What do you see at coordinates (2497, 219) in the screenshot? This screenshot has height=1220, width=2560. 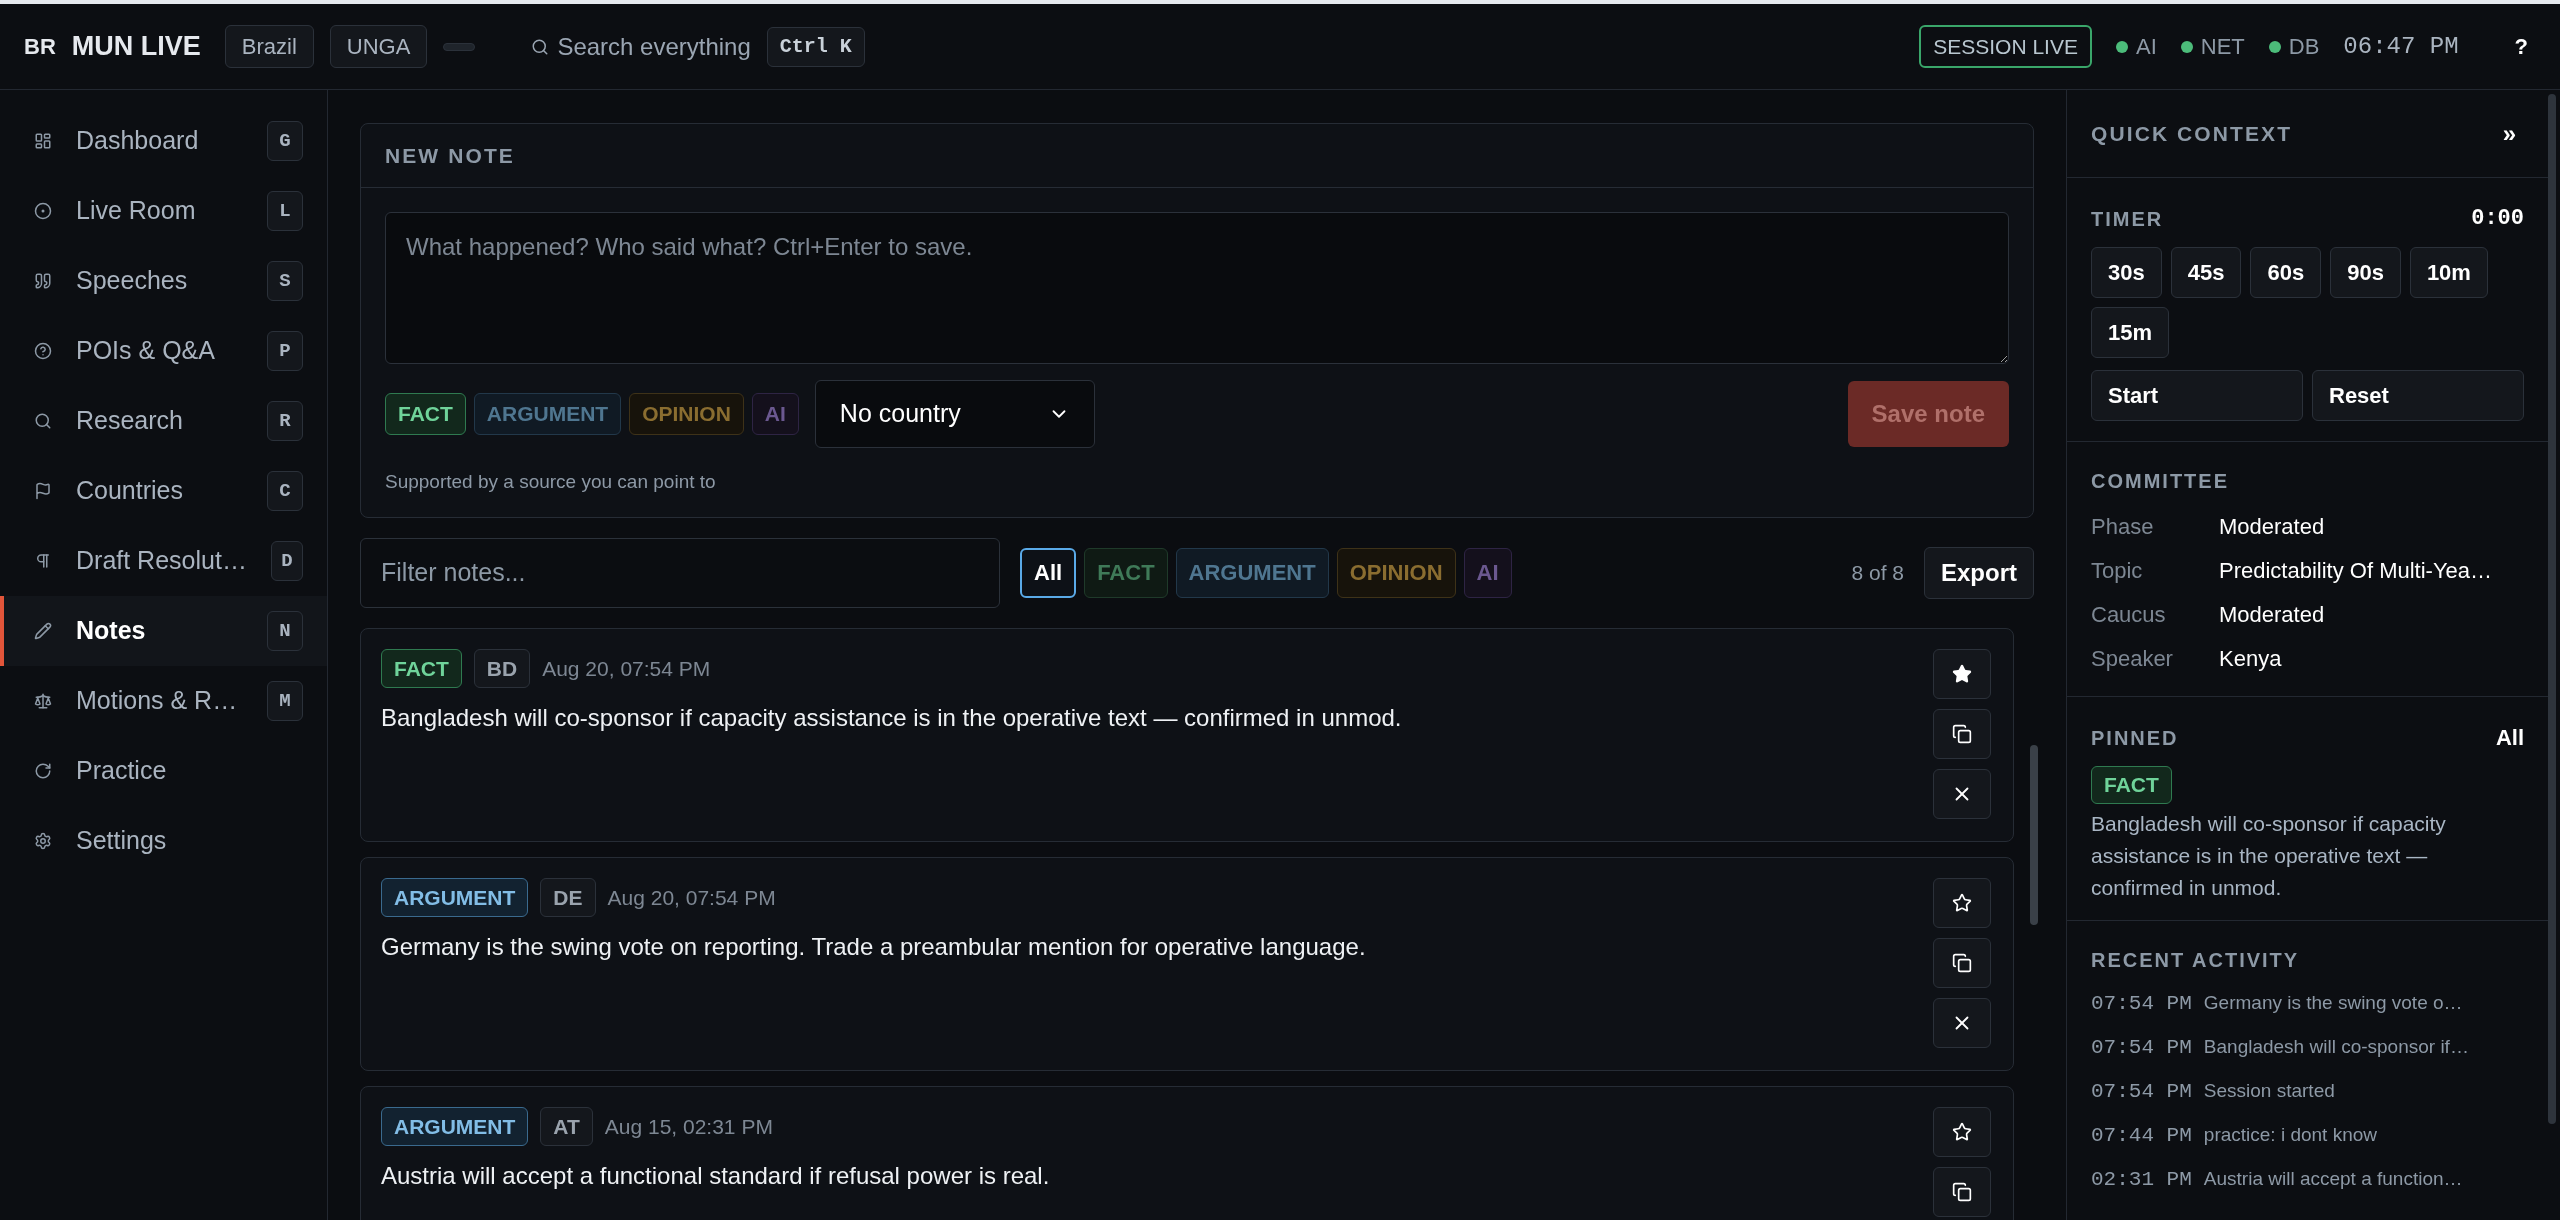 I see `timer-value: 0:00` at bounding box center [2497, 219].